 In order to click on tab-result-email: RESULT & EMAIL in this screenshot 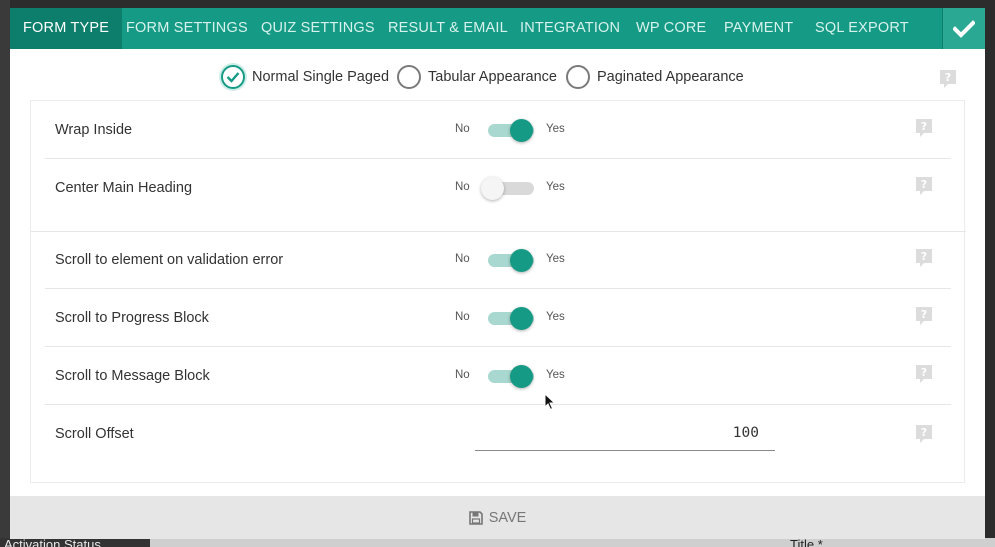, I will do `click(448, 28)`.